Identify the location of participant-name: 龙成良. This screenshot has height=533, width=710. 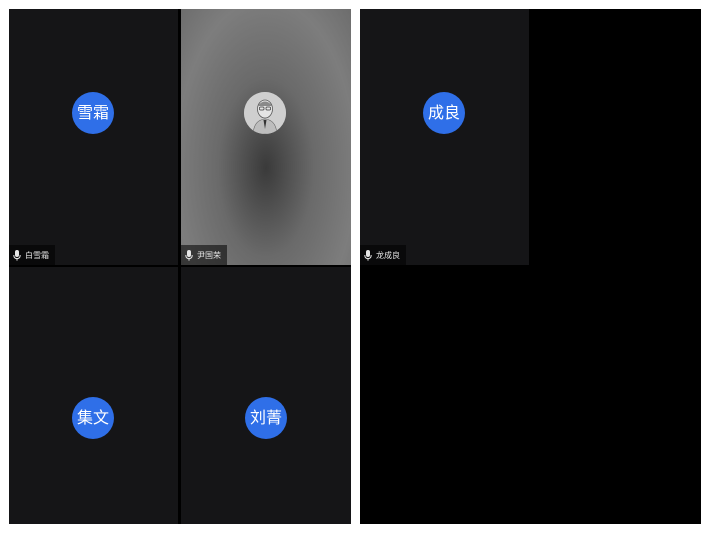
(388, 255).